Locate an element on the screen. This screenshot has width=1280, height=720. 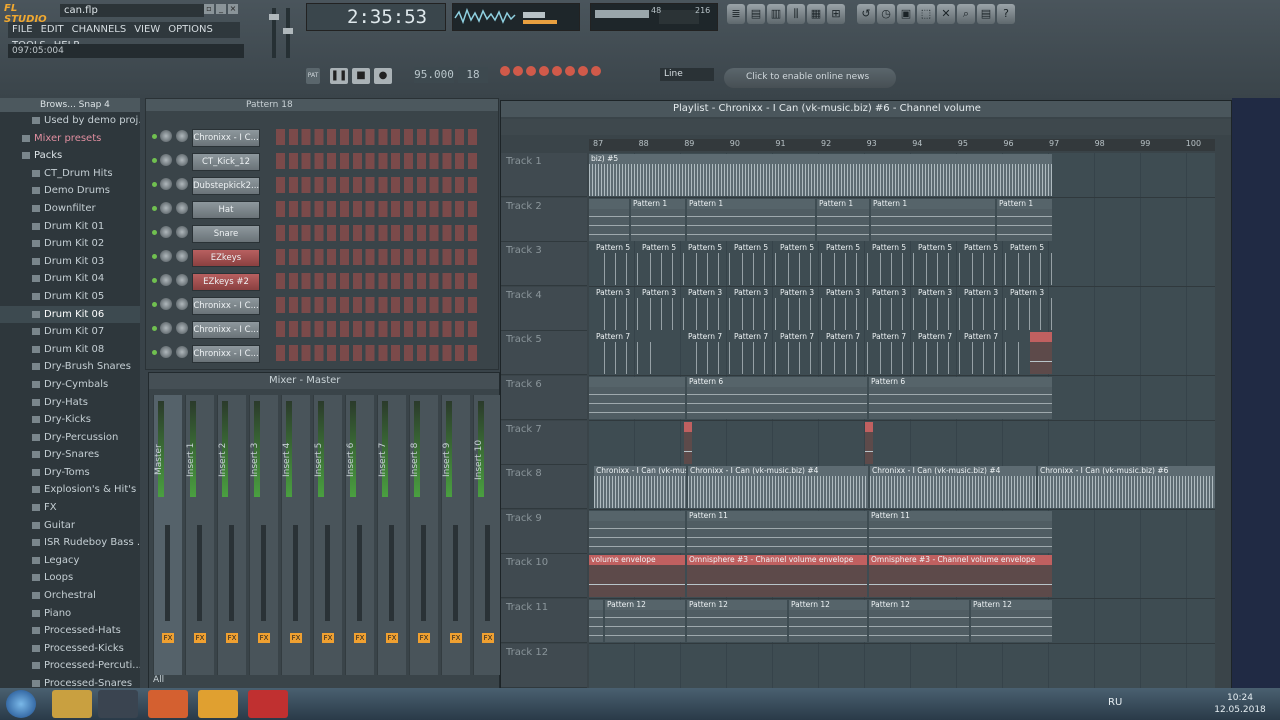
mixer-icon: ⫼ is located at coordinates (796, 14).